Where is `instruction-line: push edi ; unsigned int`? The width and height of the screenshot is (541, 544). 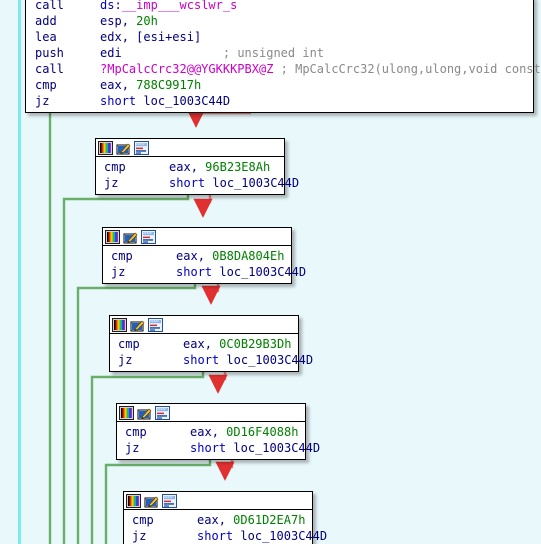
instruction-line: push edi ; unsigned int is located at coordinates (180, 53).